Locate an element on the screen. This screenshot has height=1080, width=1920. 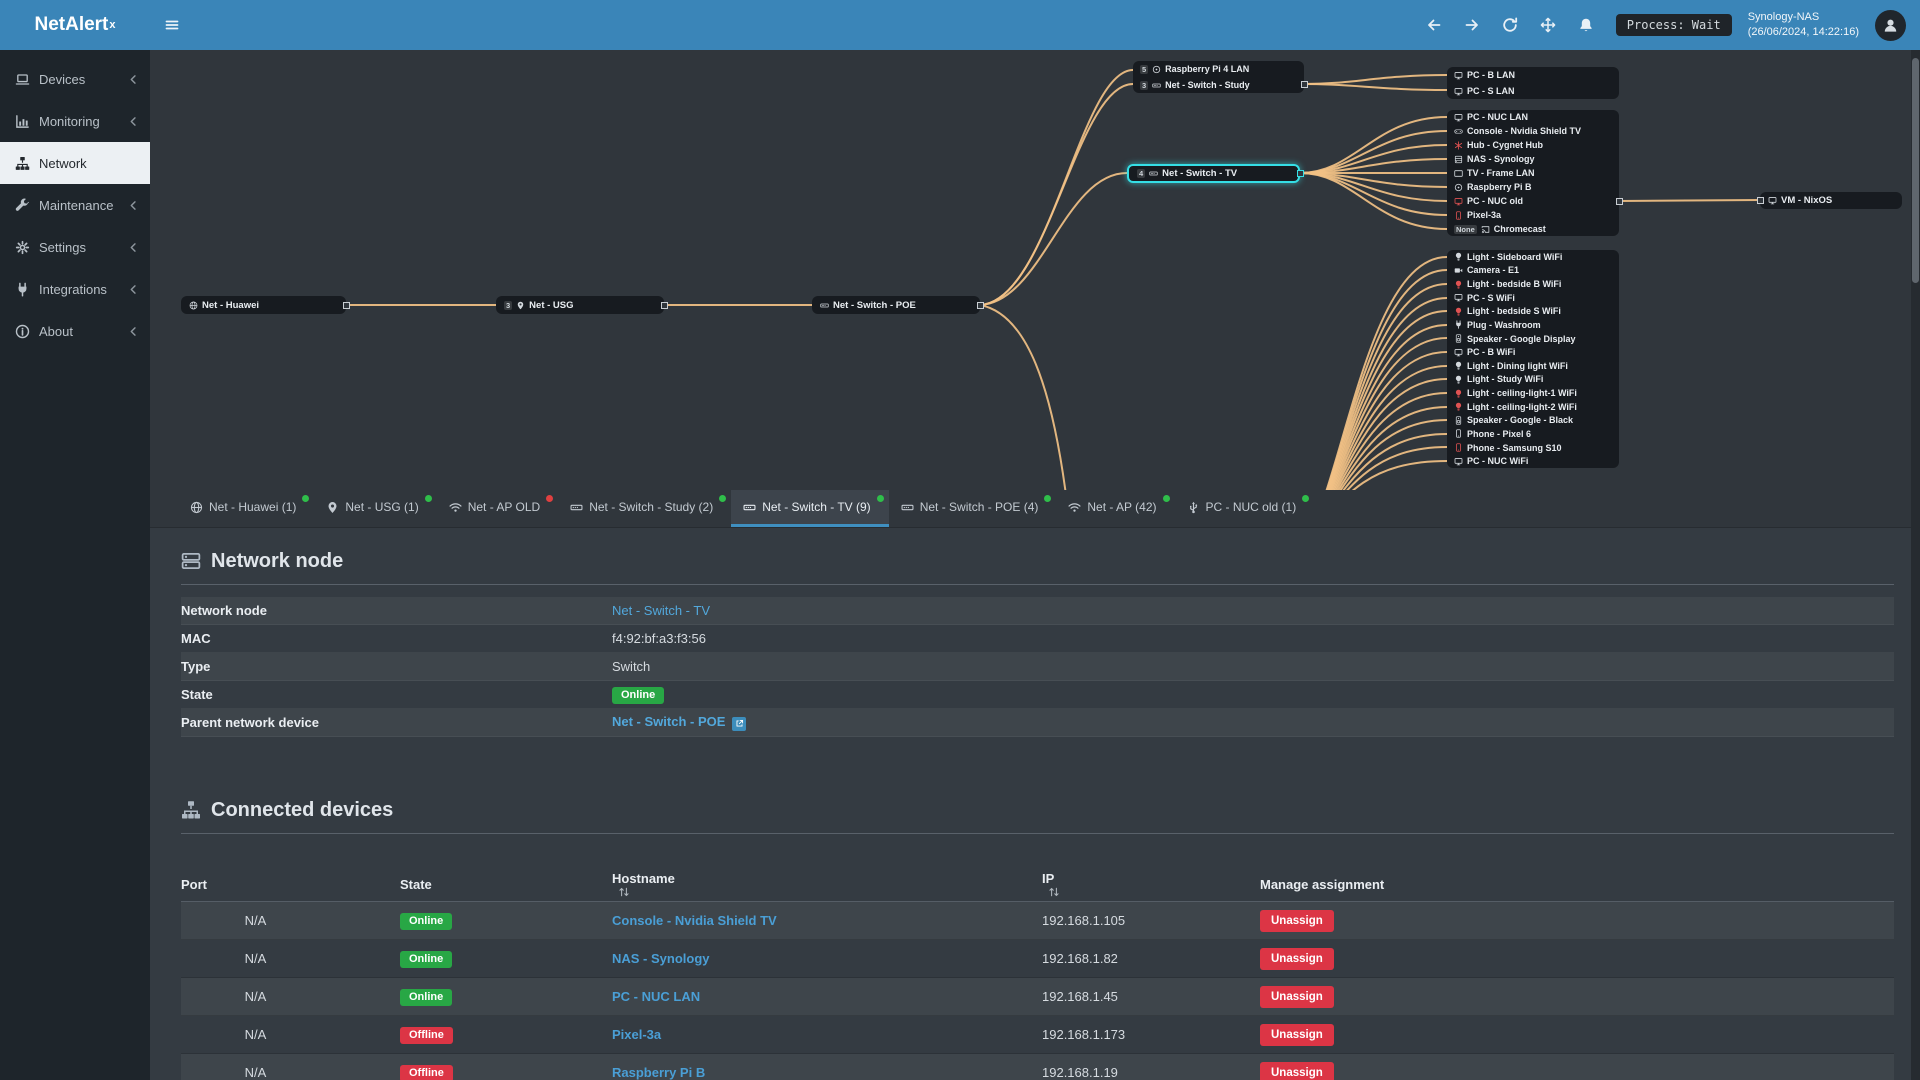
port-cell: N/A is located at coordinates (255, 1034).